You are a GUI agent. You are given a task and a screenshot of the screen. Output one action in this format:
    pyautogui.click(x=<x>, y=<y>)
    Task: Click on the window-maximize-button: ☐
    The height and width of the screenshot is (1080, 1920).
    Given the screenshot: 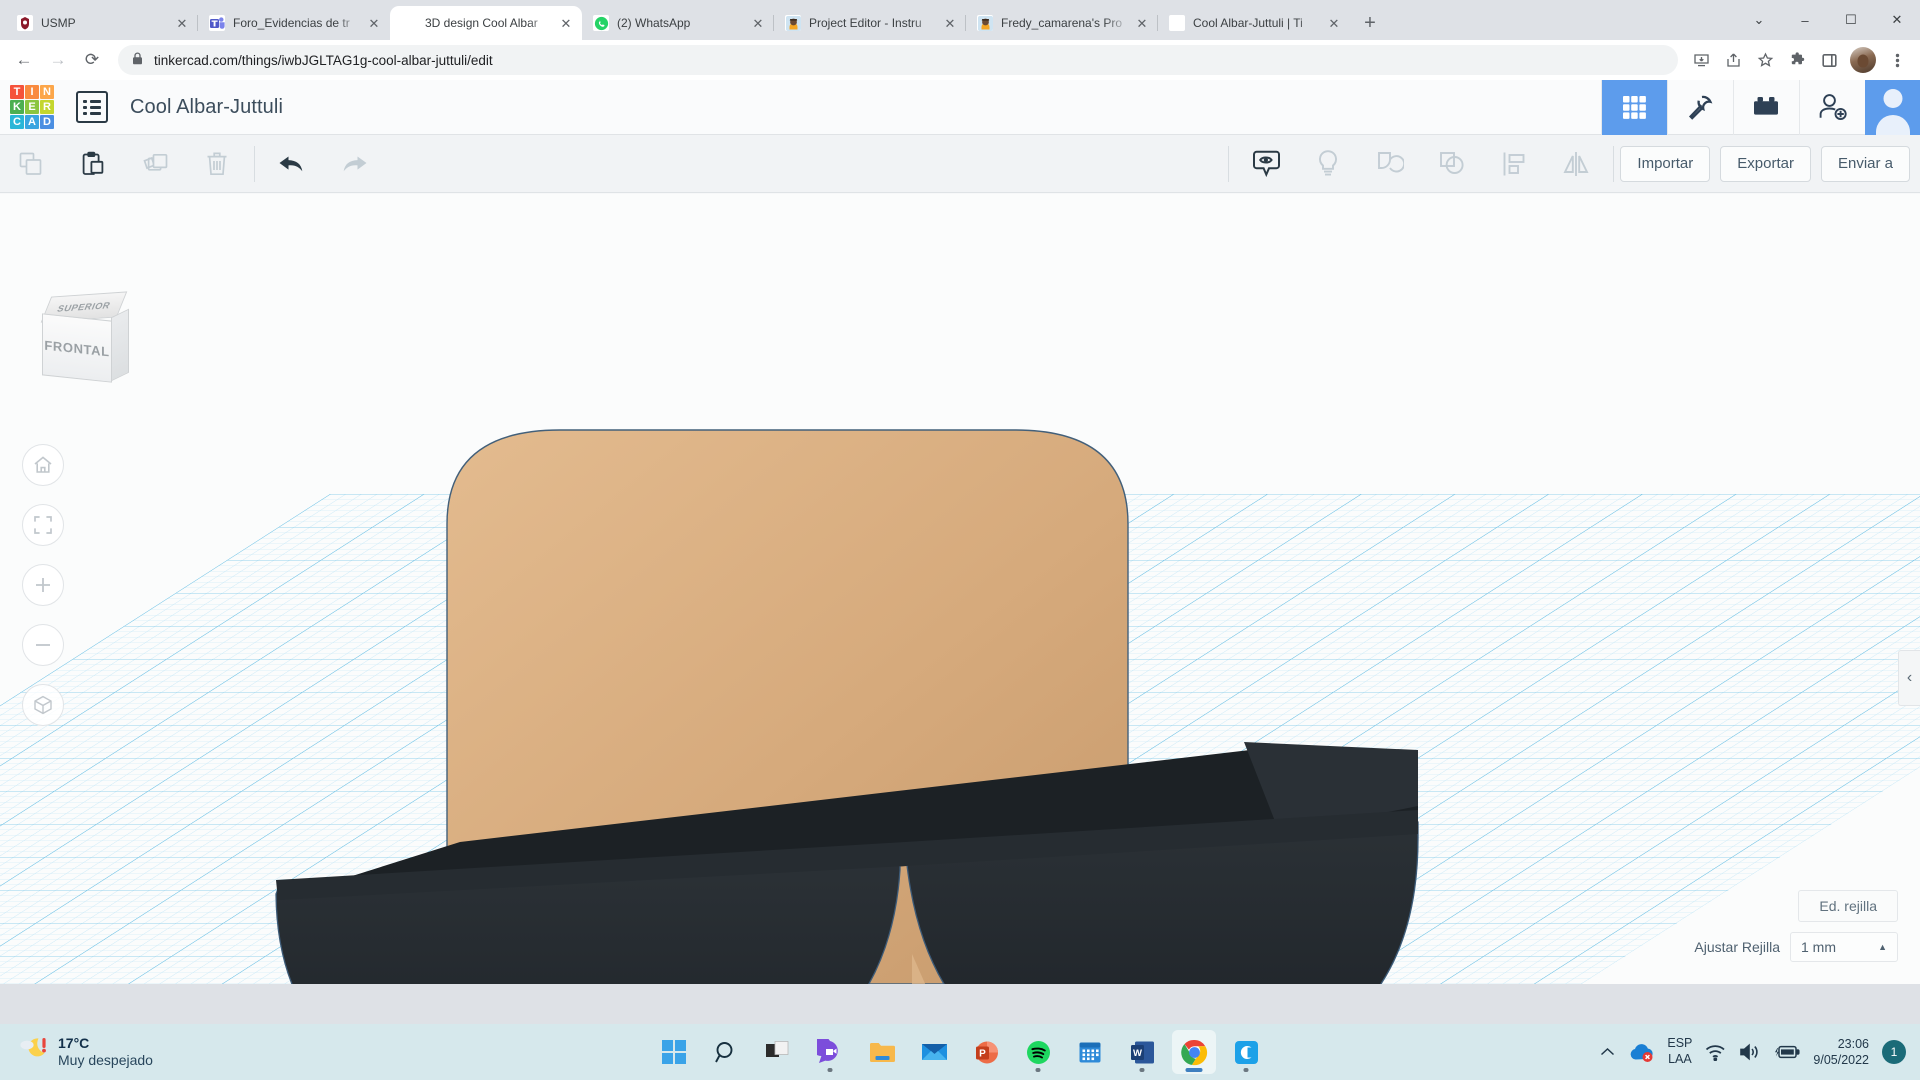 What is the action you would take?
    pyautogui.click(x=1851, y=20)
    